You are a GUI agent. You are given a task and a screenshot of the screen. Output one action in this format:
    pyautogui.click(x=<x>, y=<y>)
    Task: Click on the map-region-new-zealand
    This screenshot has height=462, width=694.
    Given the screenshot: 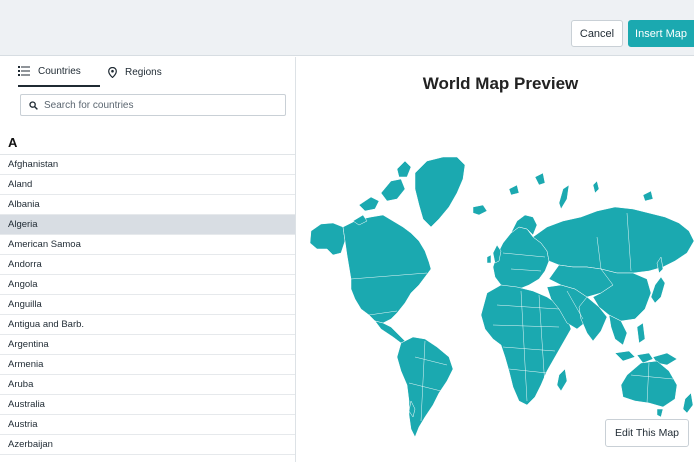 What is the action you would take?
    pyautogui.click(x=688, y=403)
    